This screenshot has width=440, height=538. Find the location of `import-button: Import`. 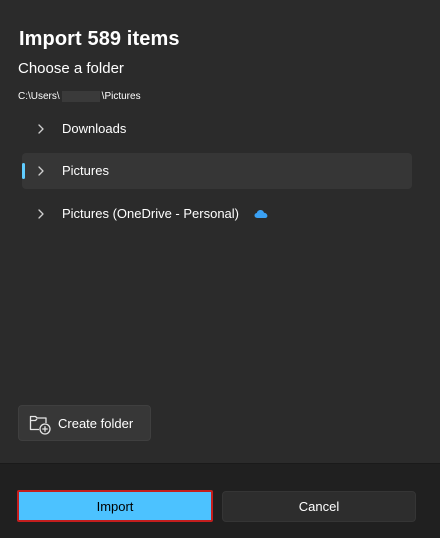

import-button: Import is located at coordinates (115, 506).